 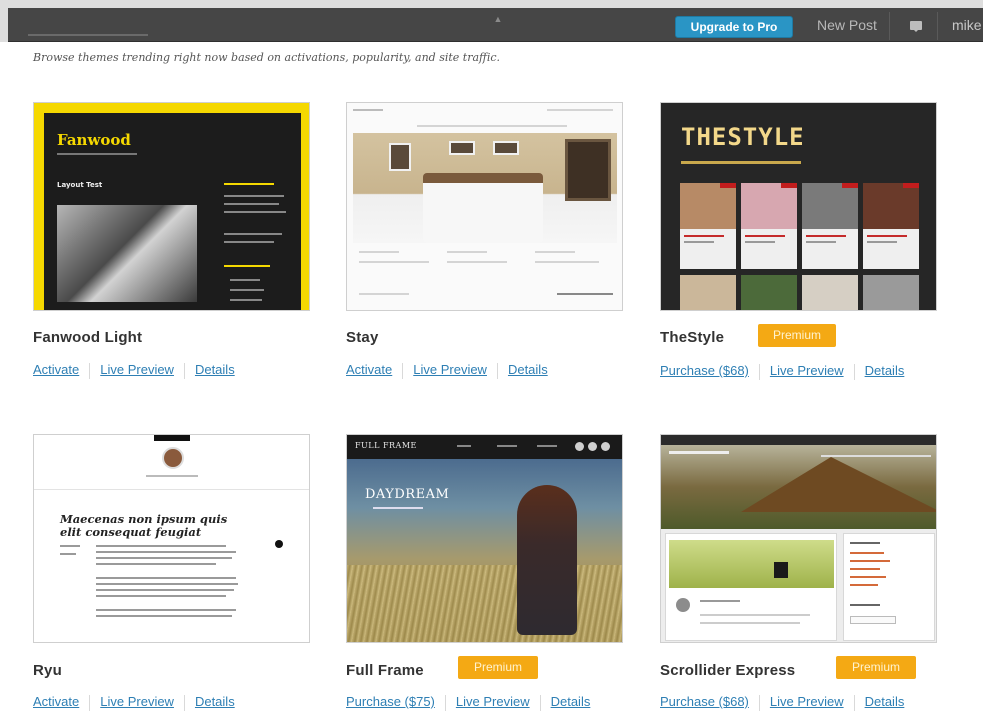 I want to click on comment-bubble-icon, so click(x=916, y=26).